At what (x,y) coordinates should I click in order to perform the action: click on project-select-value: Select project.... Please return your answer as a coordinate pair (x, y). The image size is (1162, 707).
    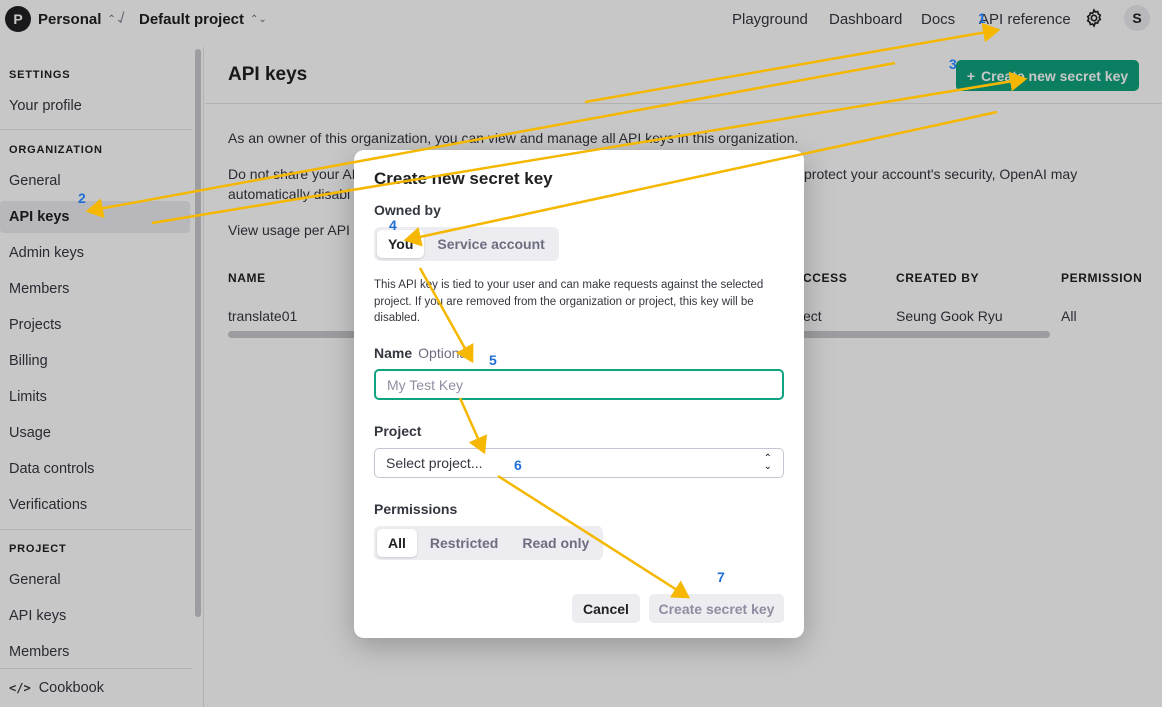
    Looking at the image, I should click on (434, 463).